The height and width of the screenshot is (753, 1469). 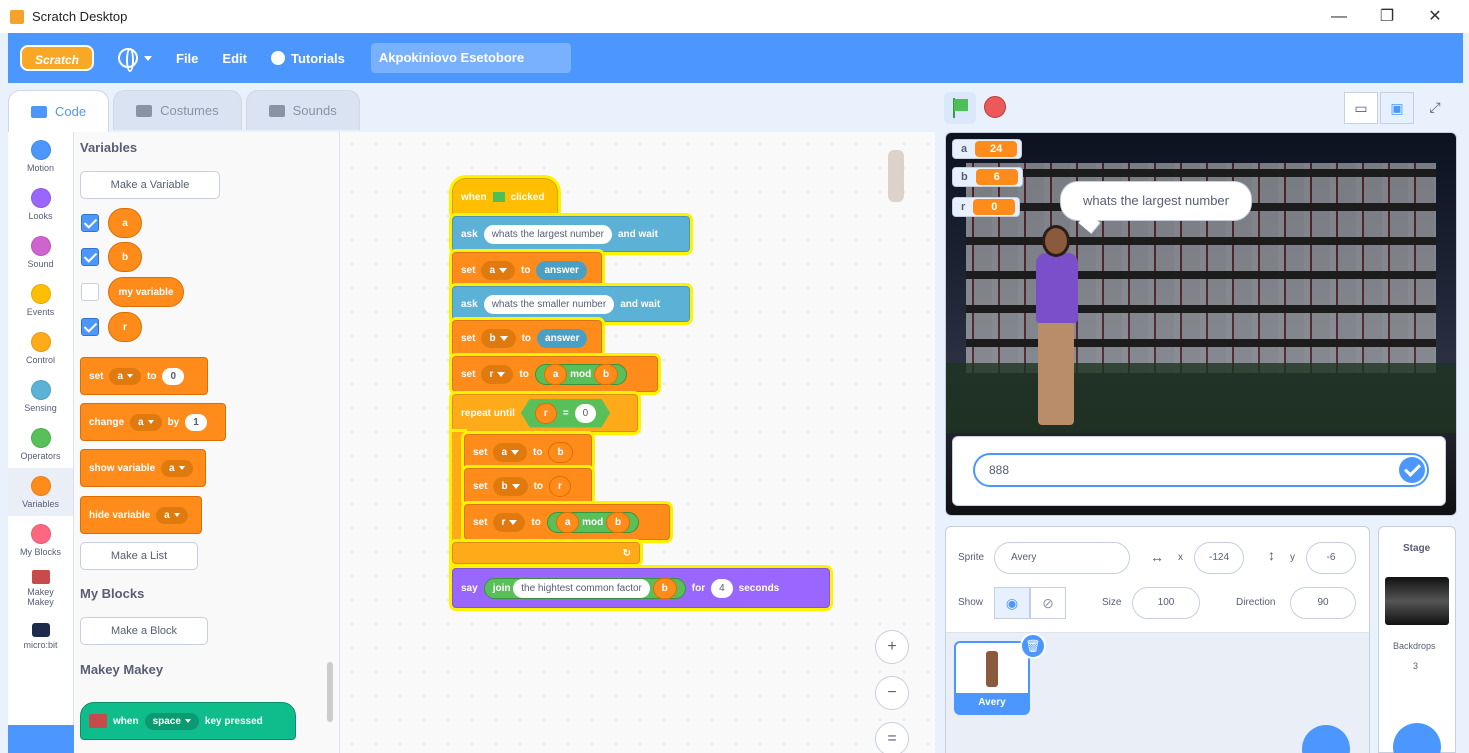 What do you see at coordinates (171, 721) in the screenshot?
I see `key-dropdown: space` at bounding box center [171, 721].